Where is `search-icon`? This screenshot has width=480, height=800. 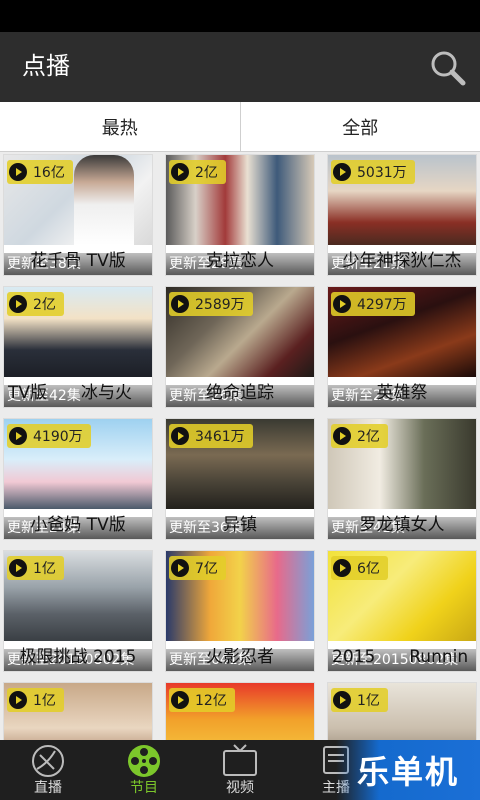 search-icon is located at coordinates (448, 68).